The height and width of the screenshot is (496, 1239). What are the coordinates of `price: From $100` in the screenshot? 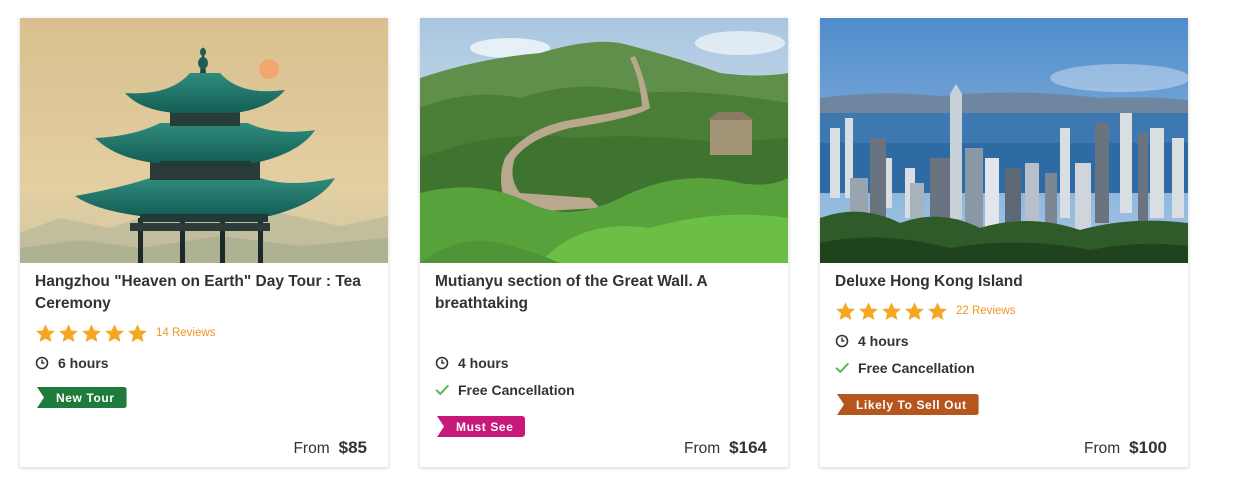 It's located at (1125, 448).